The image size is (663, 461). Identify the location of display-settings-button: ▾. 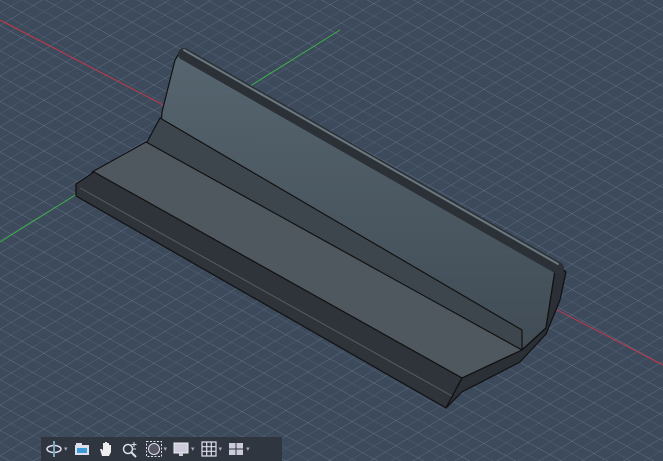
(185, 449).